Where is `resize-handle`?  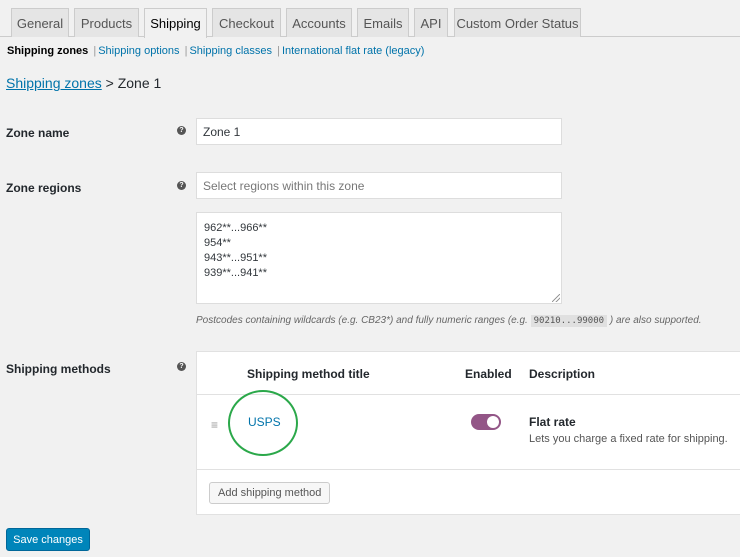 resize-handle is located at coordinates (556, 298).